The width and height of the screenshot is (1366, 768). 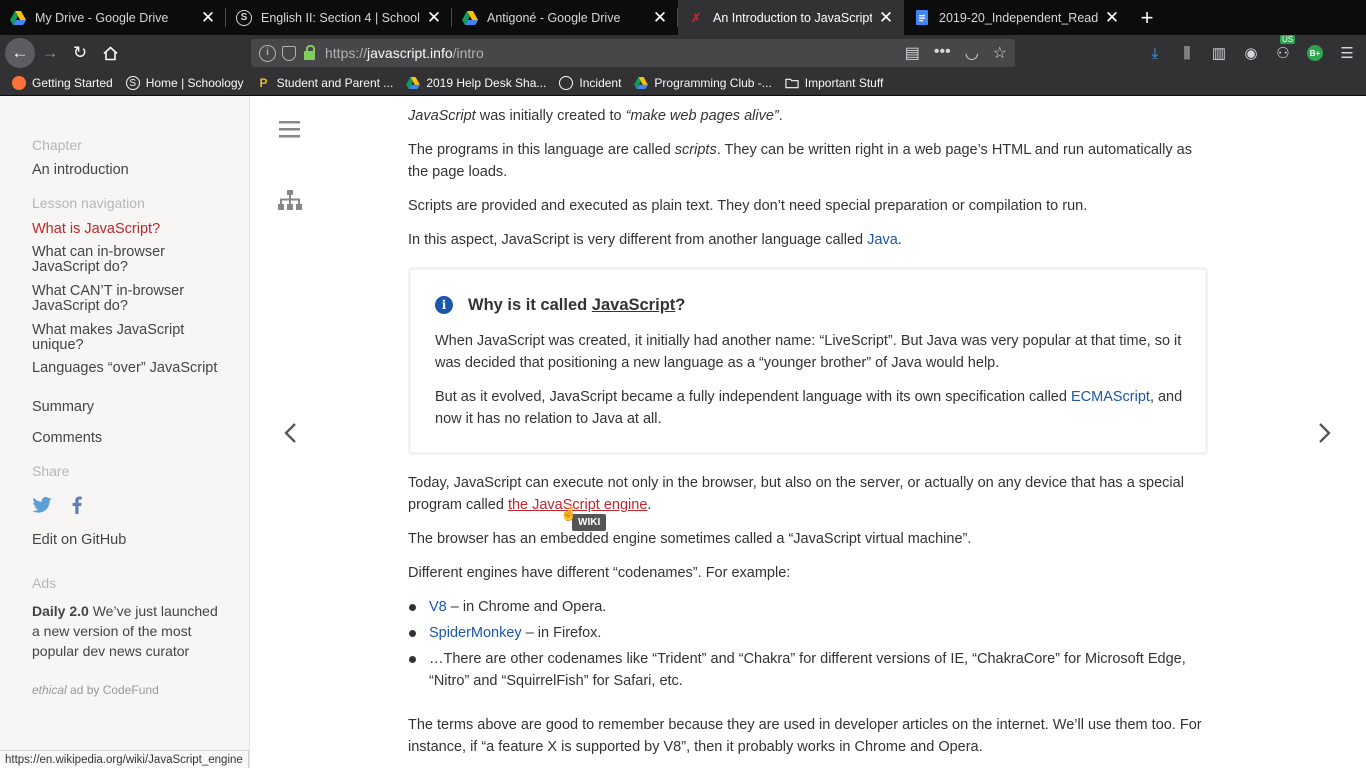 I want to click on tab-title: My Drive - Google Drive, so click(x=102, y=17).